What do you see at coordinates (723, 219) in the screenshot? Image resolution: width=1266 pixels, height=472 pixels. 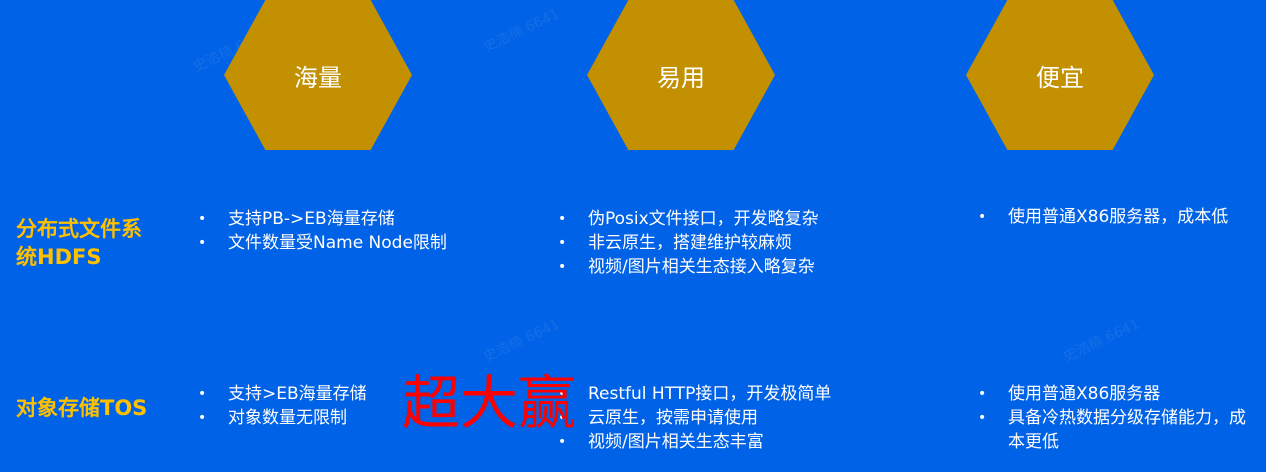 I see `list-item: 伪Posix文件接口，开发略复杂` at bounding box center [723, 219].